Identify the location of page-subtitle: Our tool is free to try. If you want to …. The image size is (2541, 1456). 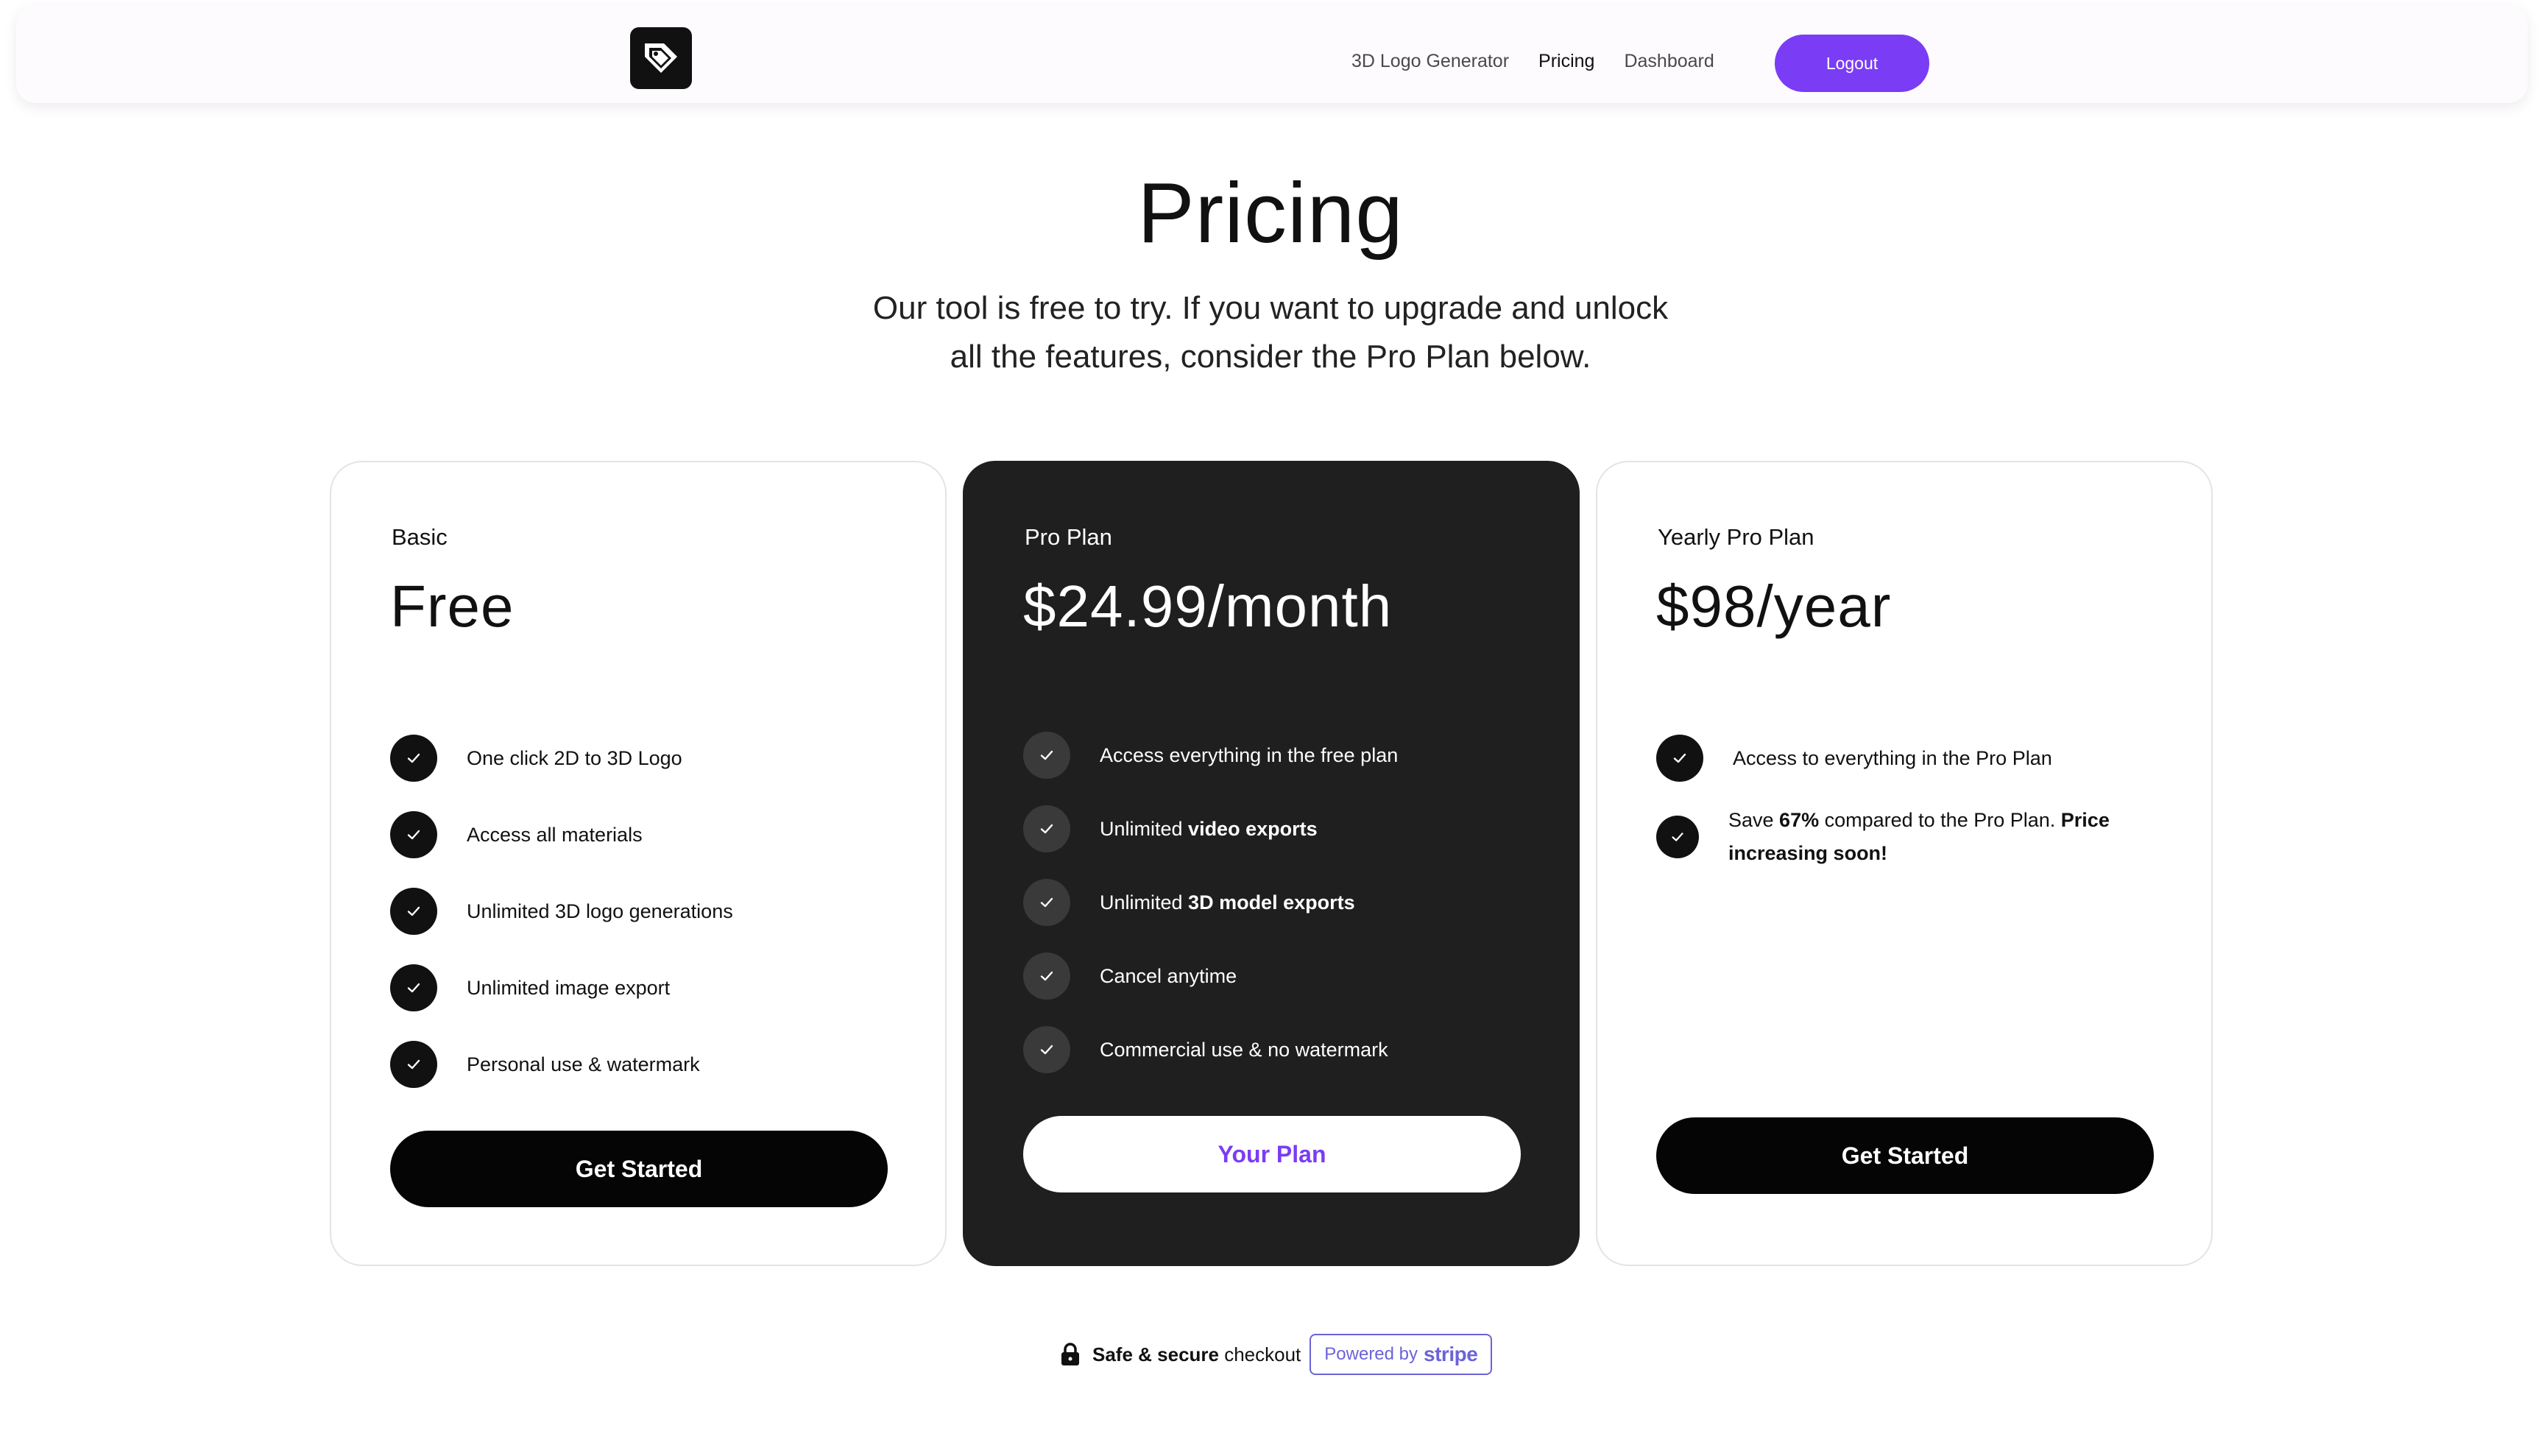
(1270, 332).